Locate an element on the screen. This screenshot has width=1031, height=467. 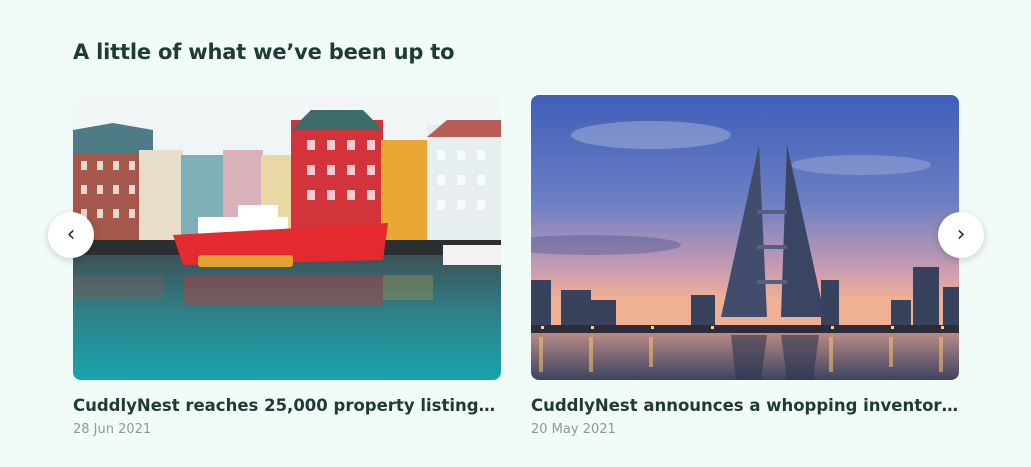
chevron-left-icon: ‹ is located at coordinates (71, 234).